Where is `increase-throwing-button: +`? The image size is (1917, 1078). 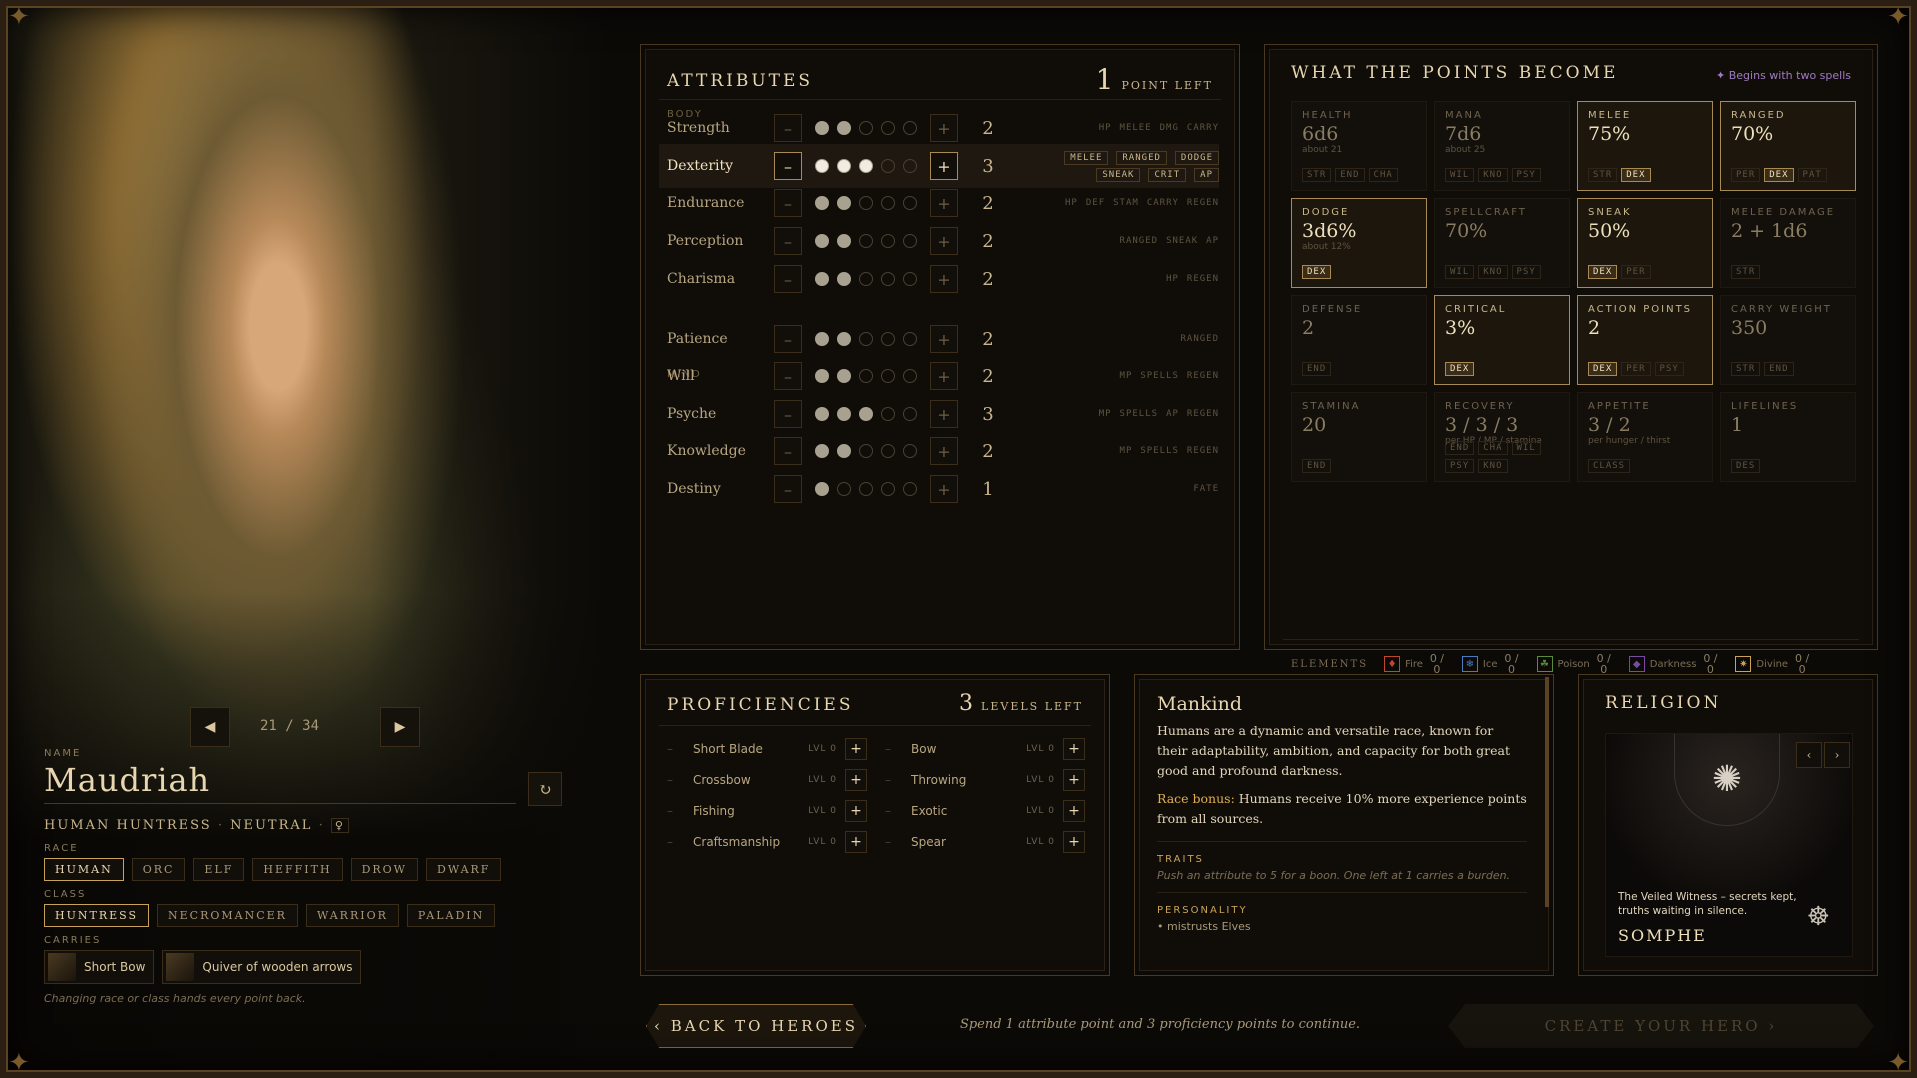 increase-throwing-button: + is located at coordinates (1074, 780).